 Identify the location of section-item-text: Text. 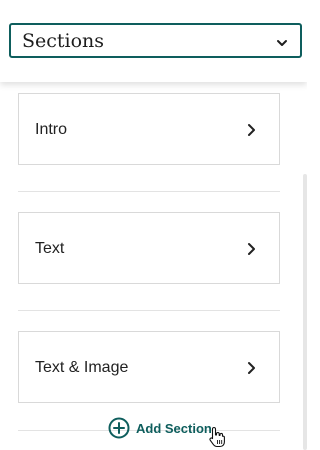
(149, 248).